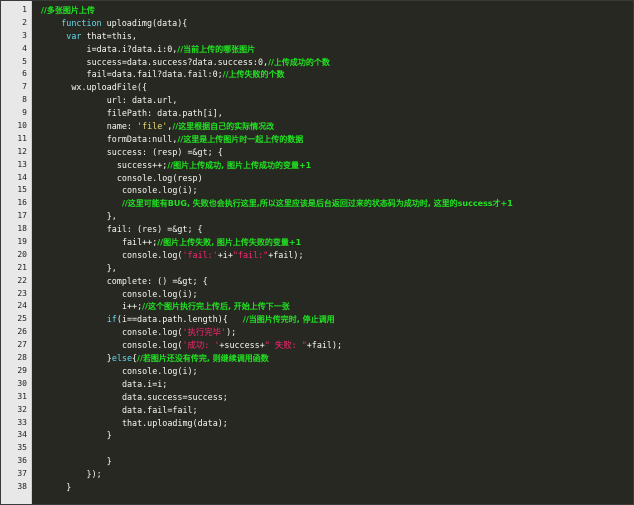 The image size is (634, 505). I want to click on code-text: var that=this,, so click(349, 36).